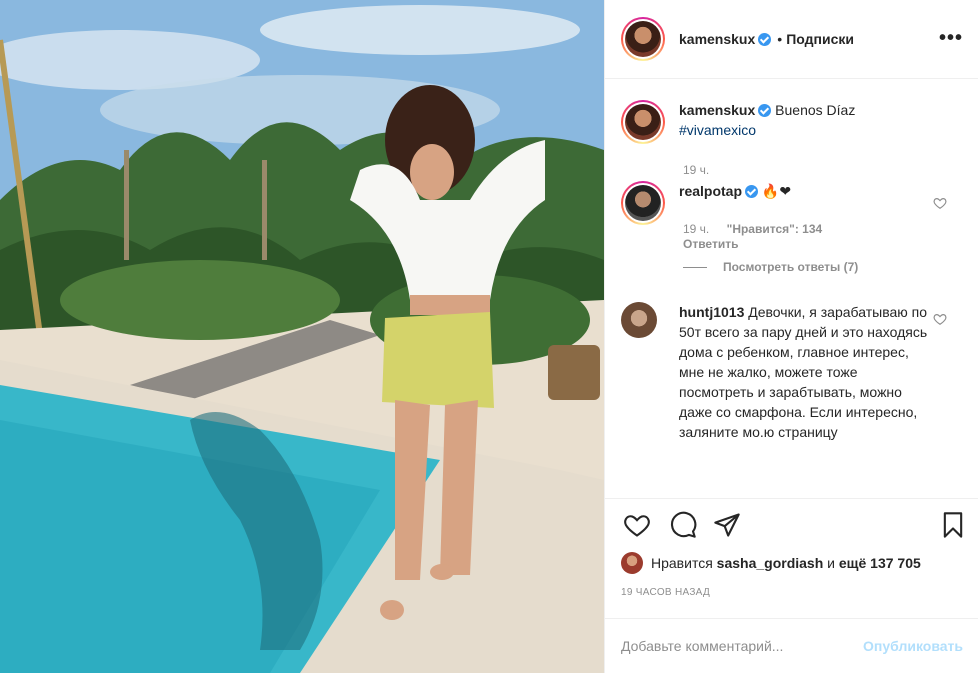  I want to click on author-avatar, so click(643, 39).